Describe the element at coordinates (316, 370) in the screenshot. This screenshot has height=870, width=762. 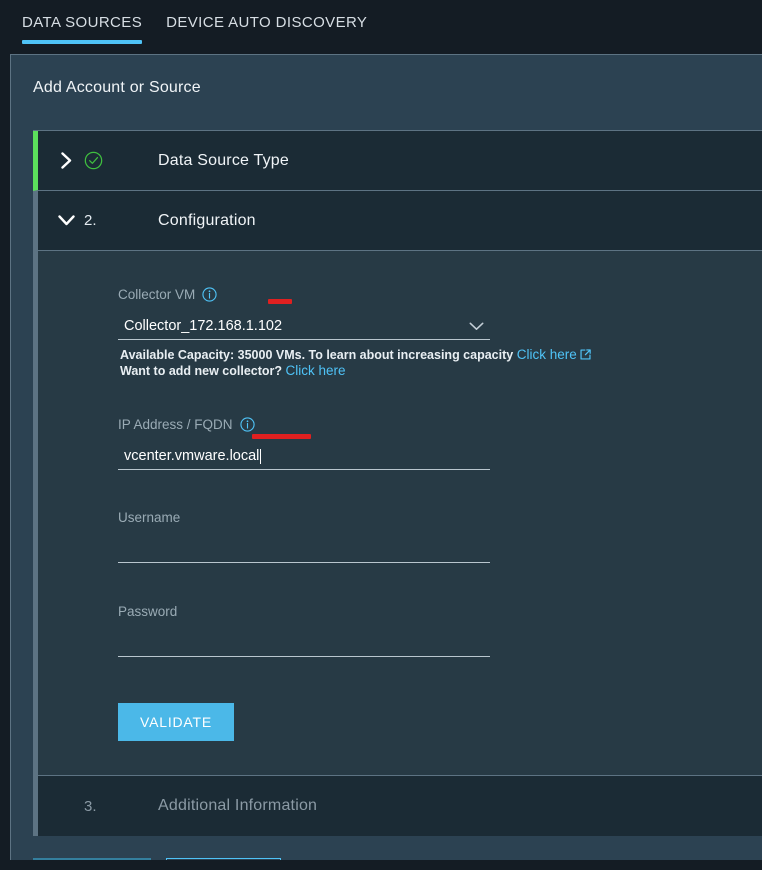
I see `add-new-collector-link: Click here` at that location.